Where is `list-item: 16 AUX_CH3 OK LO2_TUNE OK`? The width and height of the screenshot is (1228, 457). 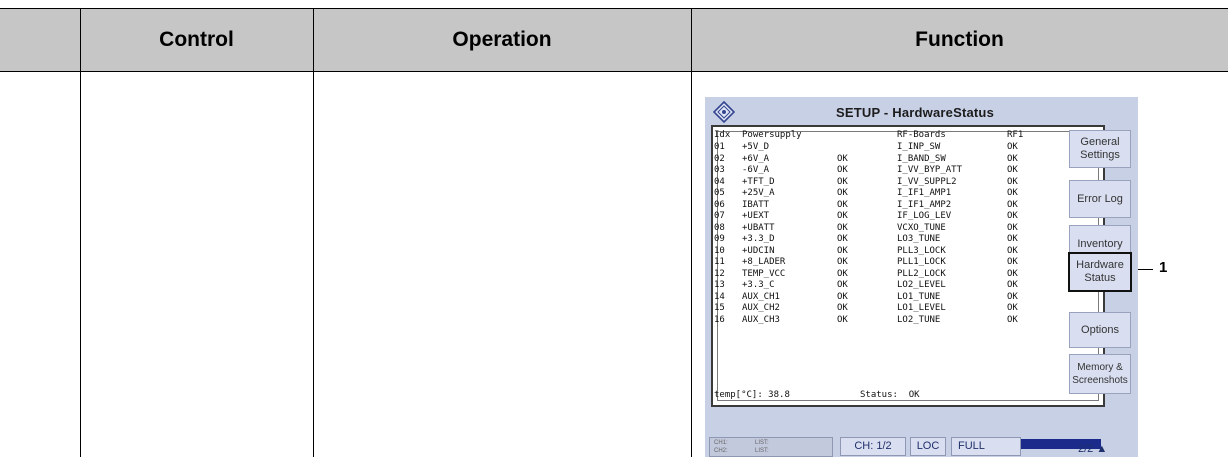
list-item: 16 AUX_CH3 OK LO2_TUNE OK is located at coordinates (866, 319).